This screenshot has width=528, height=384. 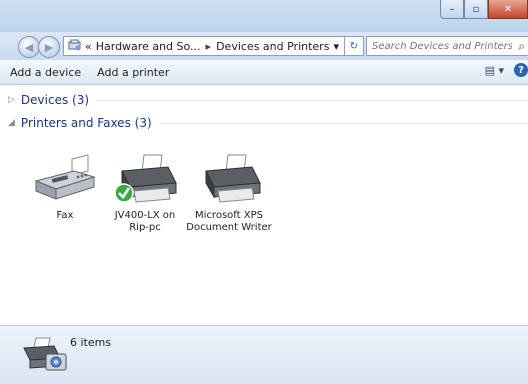 I want to click on breadcrumb-devices-printers: Devices and Printers, so click(x=272, y=46).